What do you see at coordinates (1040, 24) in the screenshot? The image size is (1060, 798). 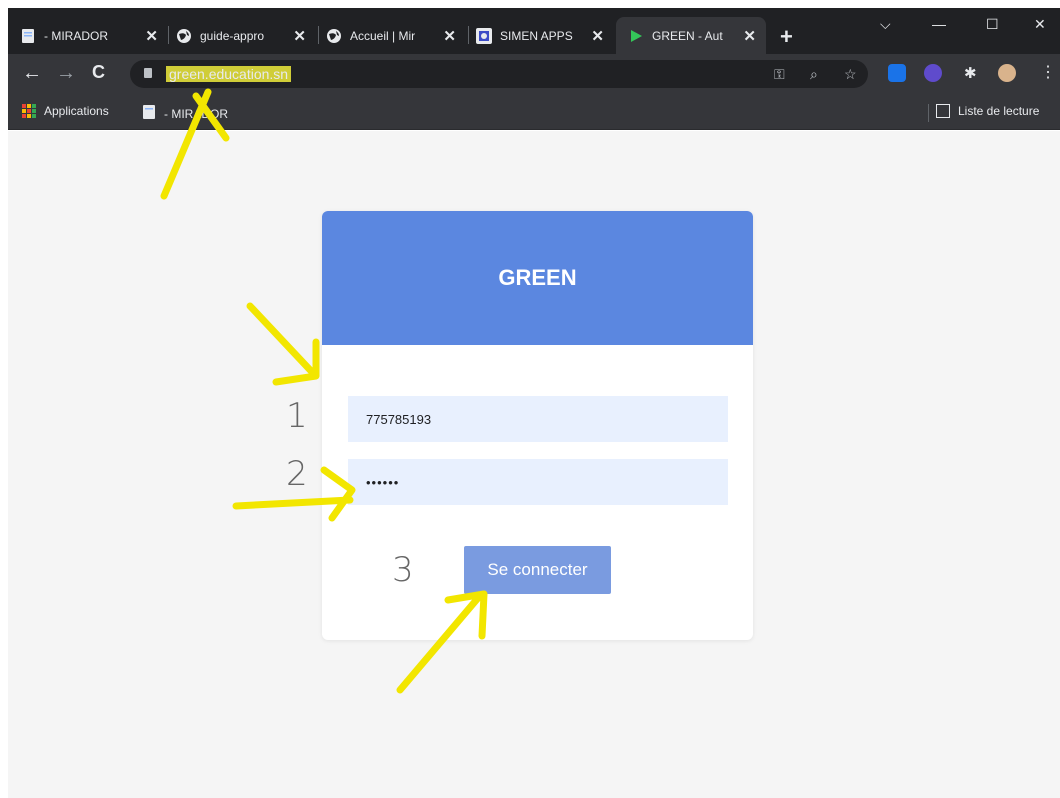 I see `window-close-button: ✕` at bounding box center [1040, 24].